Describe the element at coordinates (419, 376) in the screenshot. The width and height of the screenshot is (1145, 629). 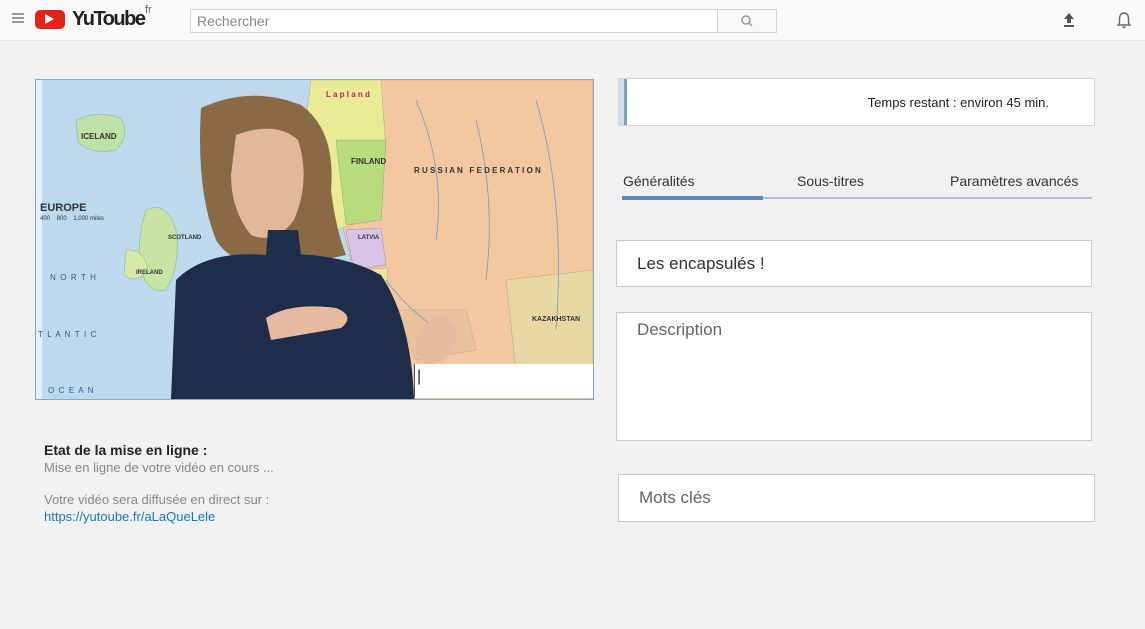
I see `text-cursor: |` at that location.